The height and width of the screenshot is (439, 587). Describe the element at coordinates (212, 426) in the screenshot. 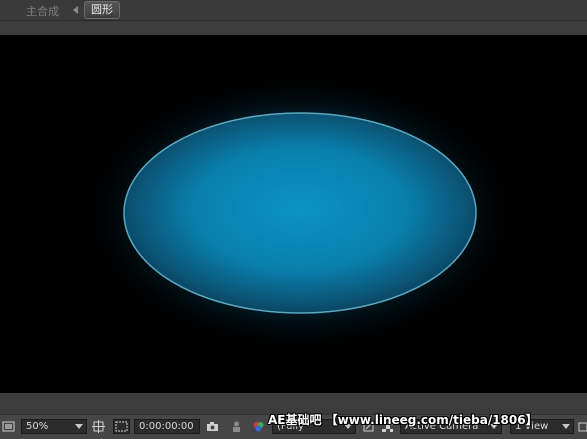

I see `camera-snapshot-icon` at that location.